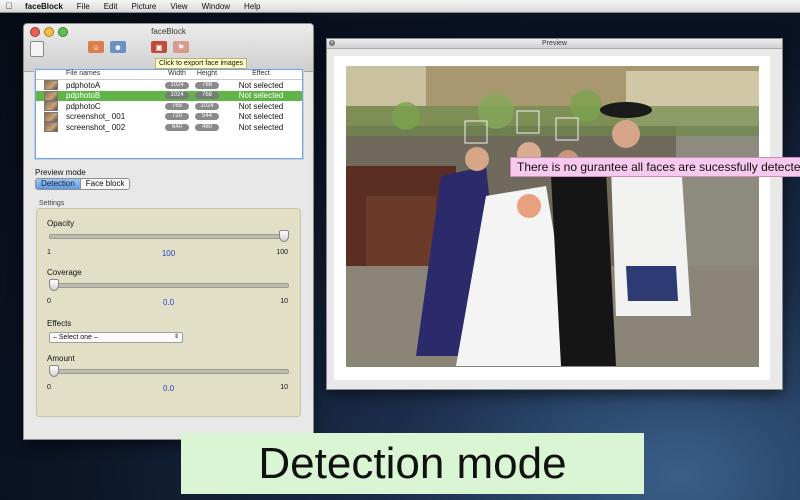  I want to click on file-name: screenshot_ 002, so click(96, 127).